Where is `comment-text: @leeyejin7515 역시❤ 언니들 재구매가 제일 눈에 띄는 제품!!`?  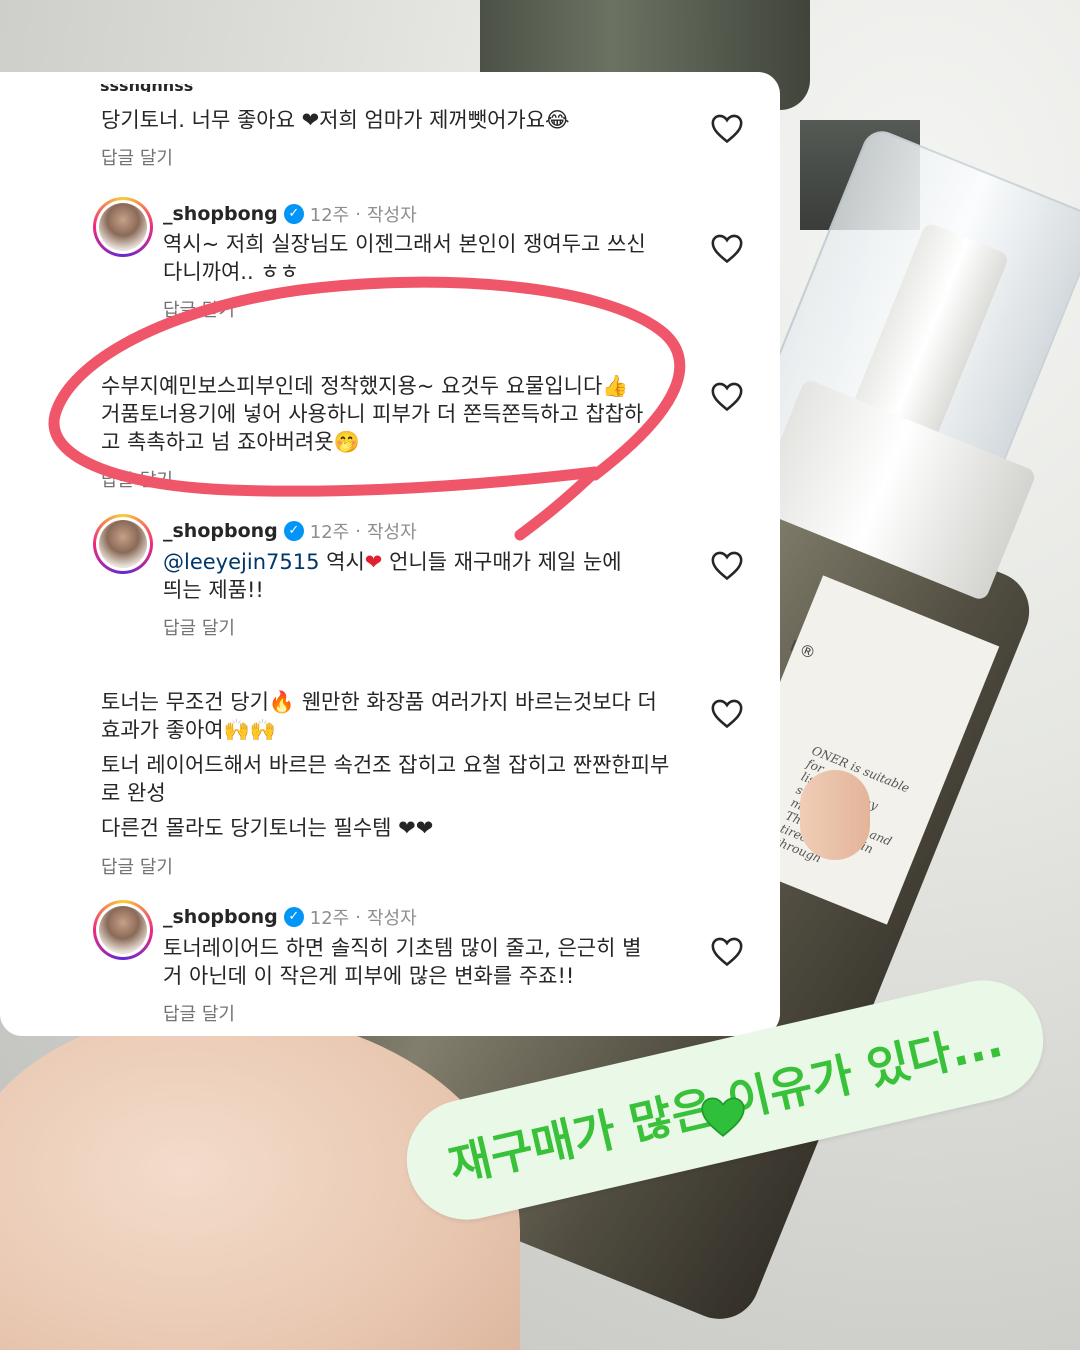
comment-text: @leeyejin7515 역시❤ 언니들 재구매가 제일 눈에 띄는 제품!! is located at coordinates (392, 576).